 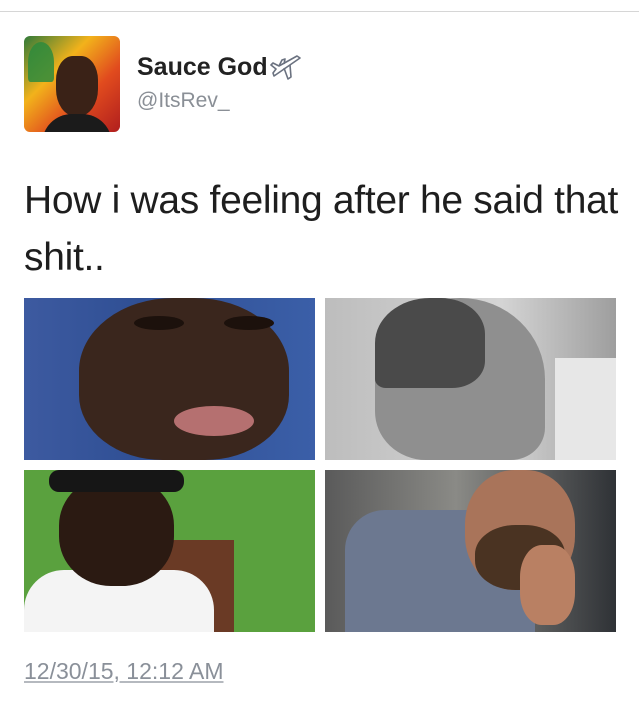 I want to click on tweet-timestamp: 12/30/15, 12:12 AM, so click(x=124, y=671).